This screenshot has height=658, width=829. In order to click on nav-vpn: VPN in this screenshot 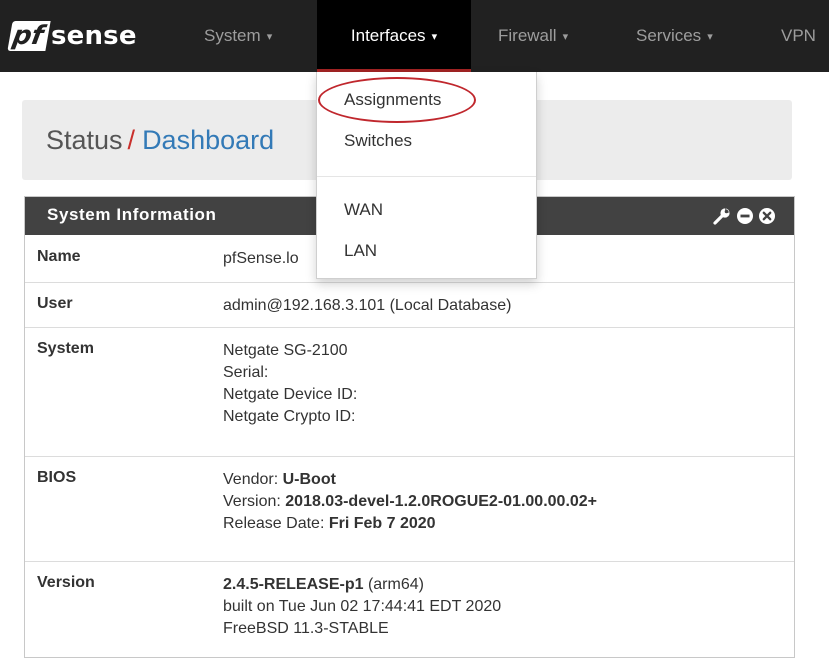, I will do `click(798, 36)`.